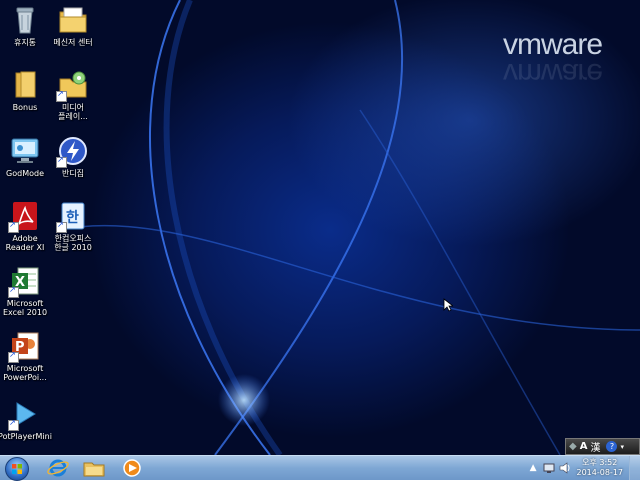 The width and height of the screenshot is (640, 484). I want to click on bandizip-icon-tile: 반디집, so click(73, 156).